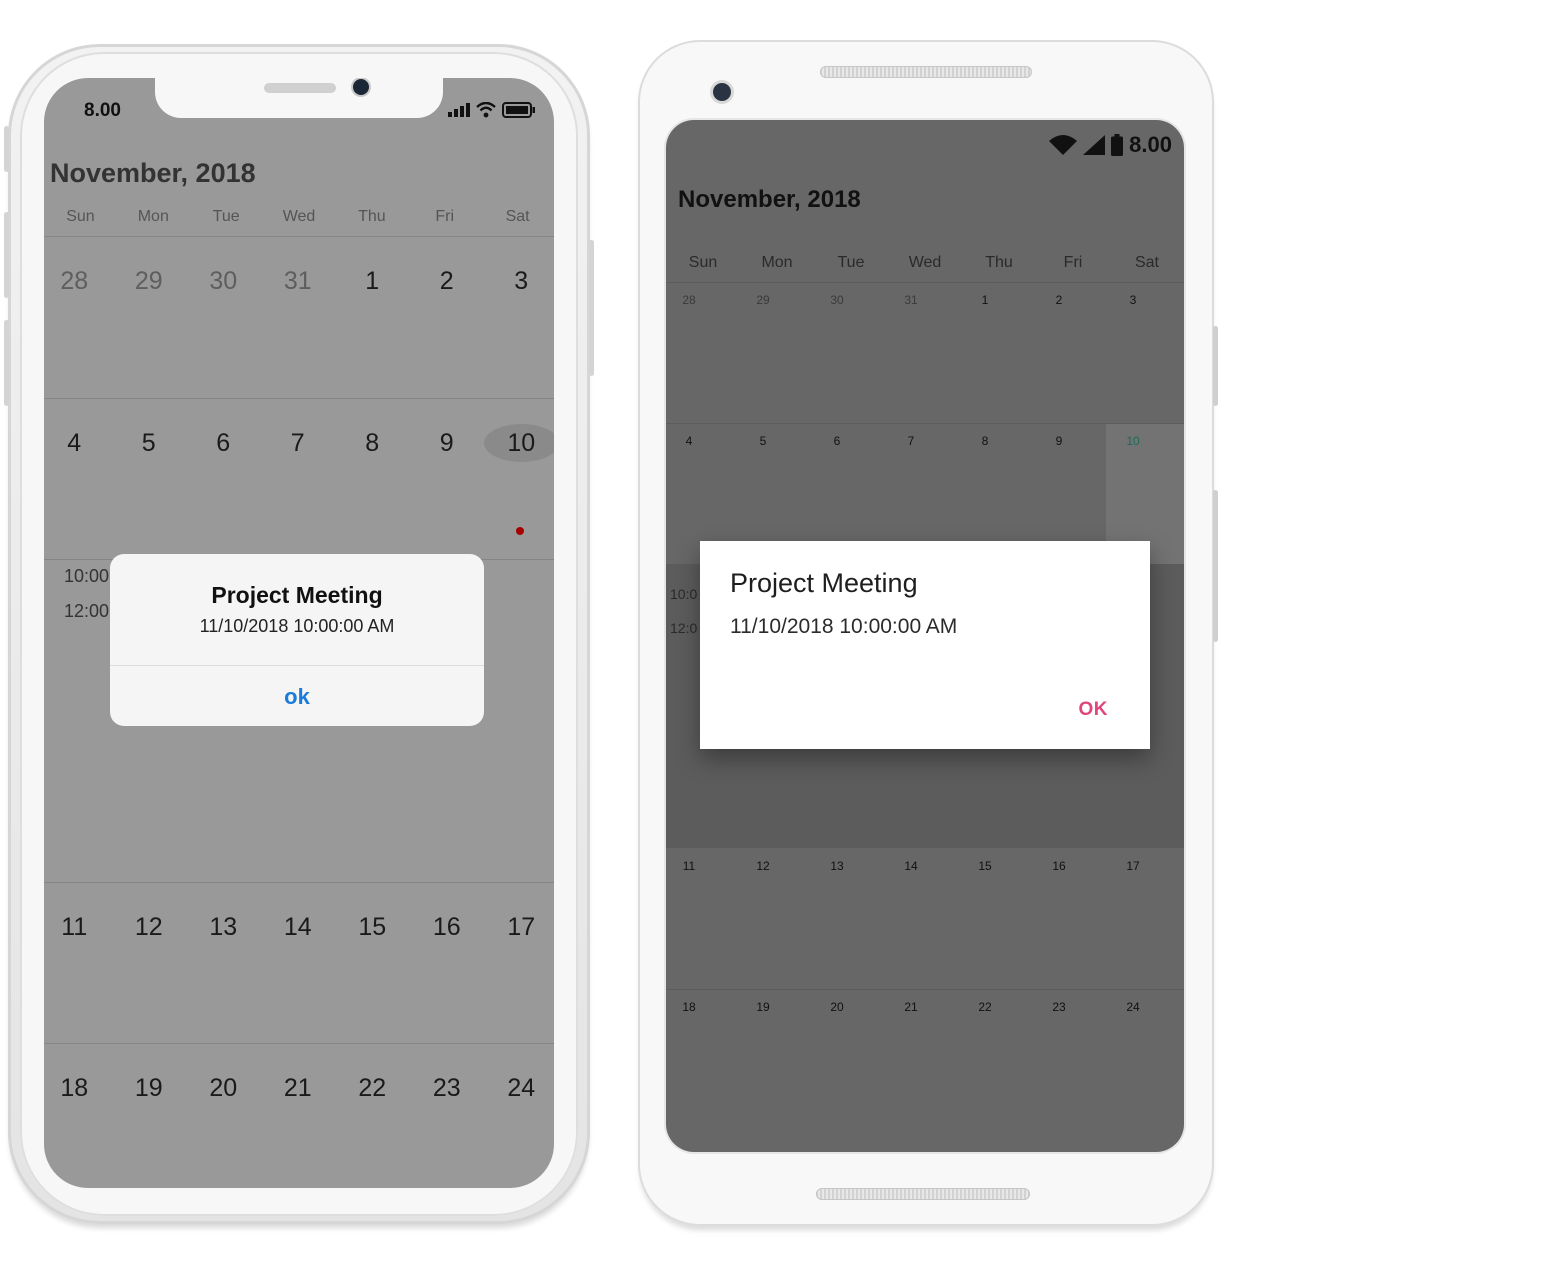 The height and width of the screenshot is (1270, 1560). I want to click on dialog-title: Project Meeting, so click(824, 583).